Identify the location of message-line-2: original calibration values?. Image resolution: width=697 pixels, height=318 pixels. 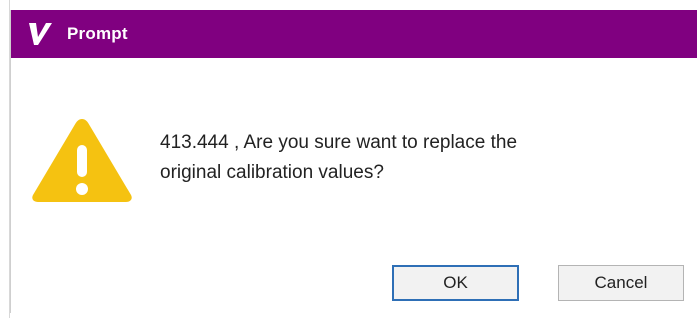
(272, 172).